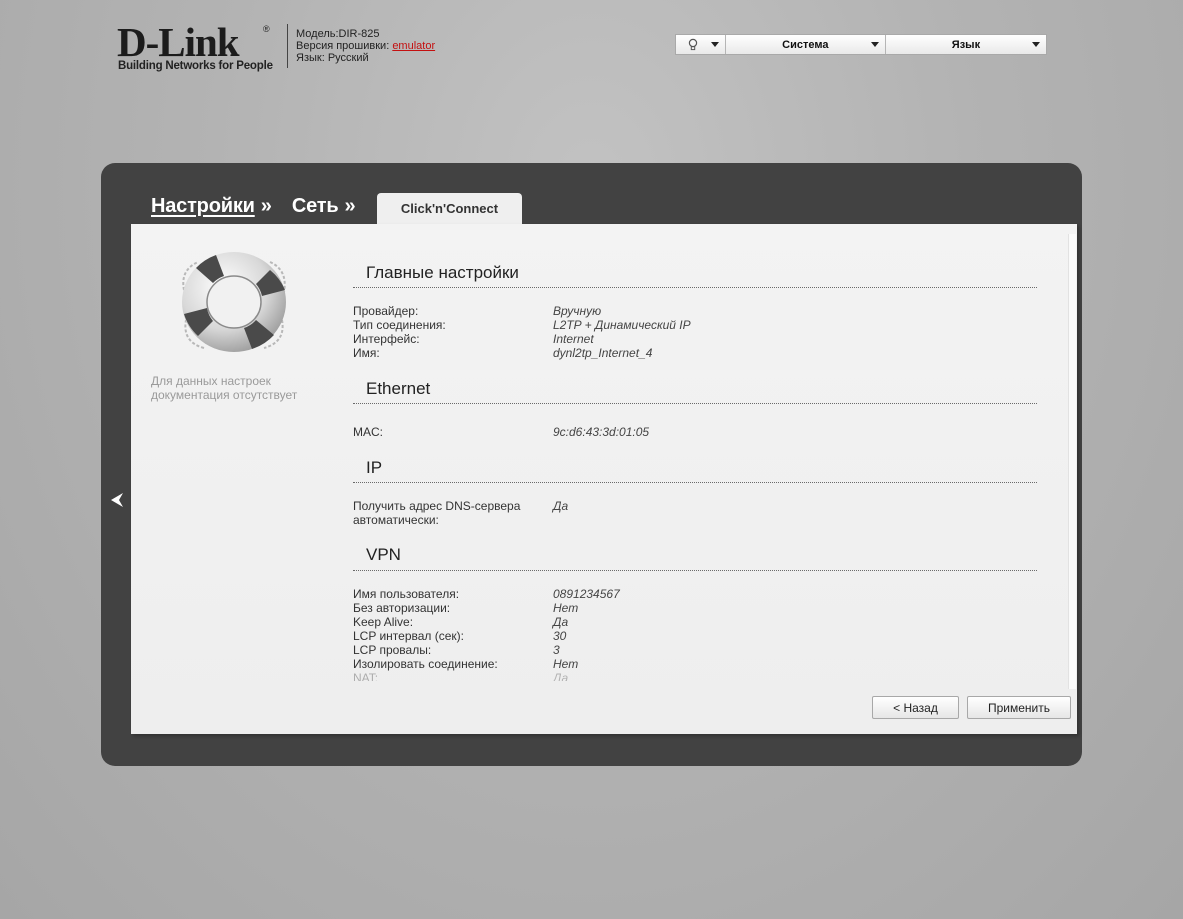 This screenshot has width=1183, height=919. I want to click on lcp-failures-value: 3, so click(556, 650).